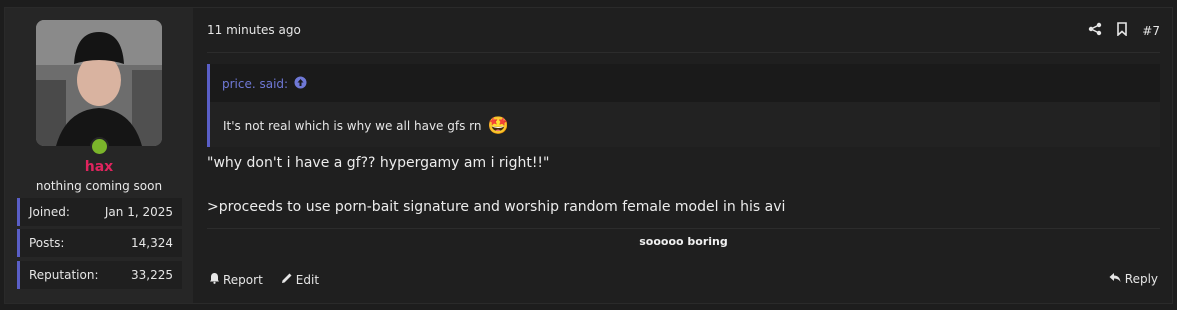  I want to click on post-actions: #7, so click(1124, 30).